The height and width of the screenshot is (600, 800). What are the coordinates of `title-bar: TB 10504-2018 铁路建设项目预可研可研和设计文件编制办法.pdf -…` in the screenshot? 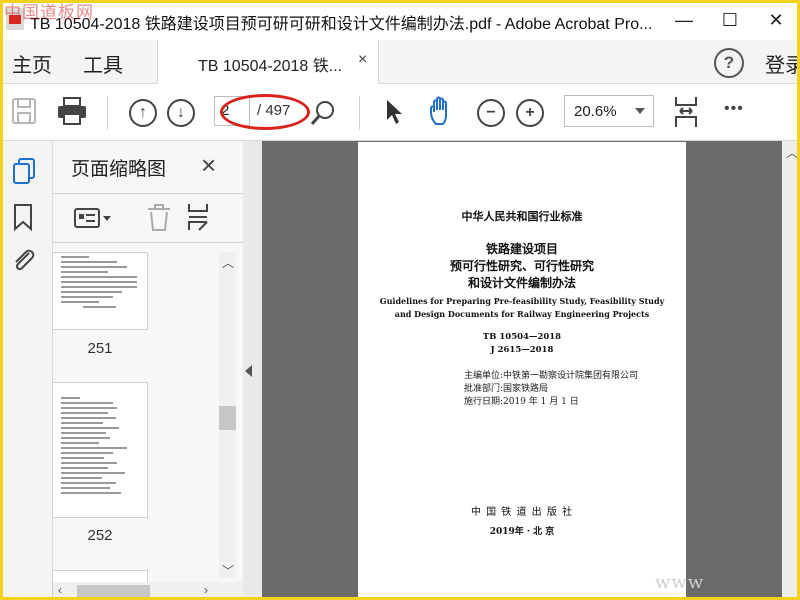 It's located at (400, 20).